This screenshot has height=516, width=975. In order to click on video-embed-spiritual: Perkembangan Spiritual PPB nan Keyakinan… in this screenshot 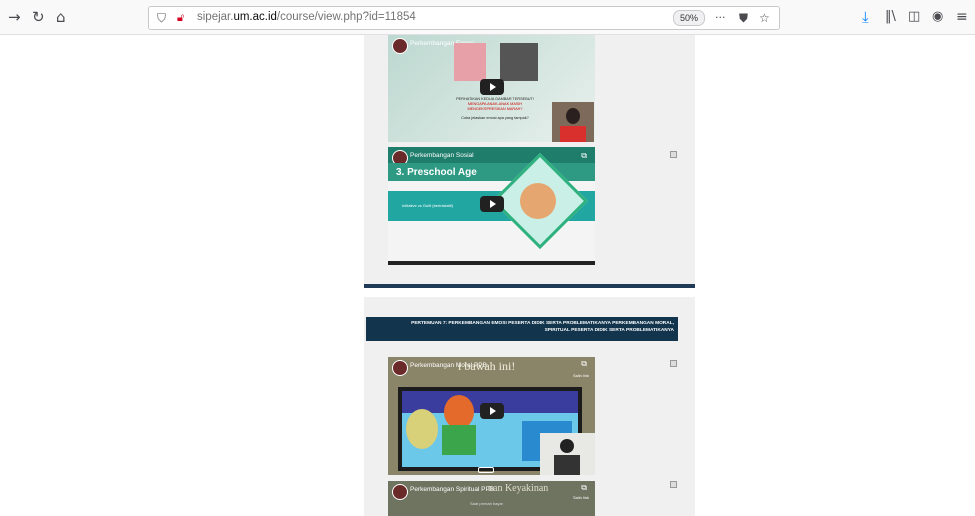, I will do `click(491, 498)`.